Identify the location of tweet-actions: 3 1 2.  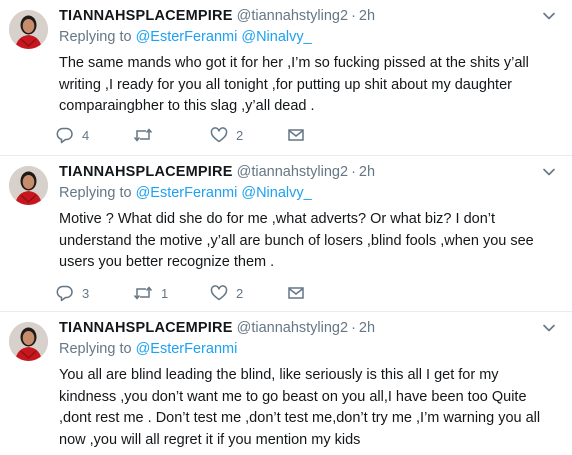
(210, 293).